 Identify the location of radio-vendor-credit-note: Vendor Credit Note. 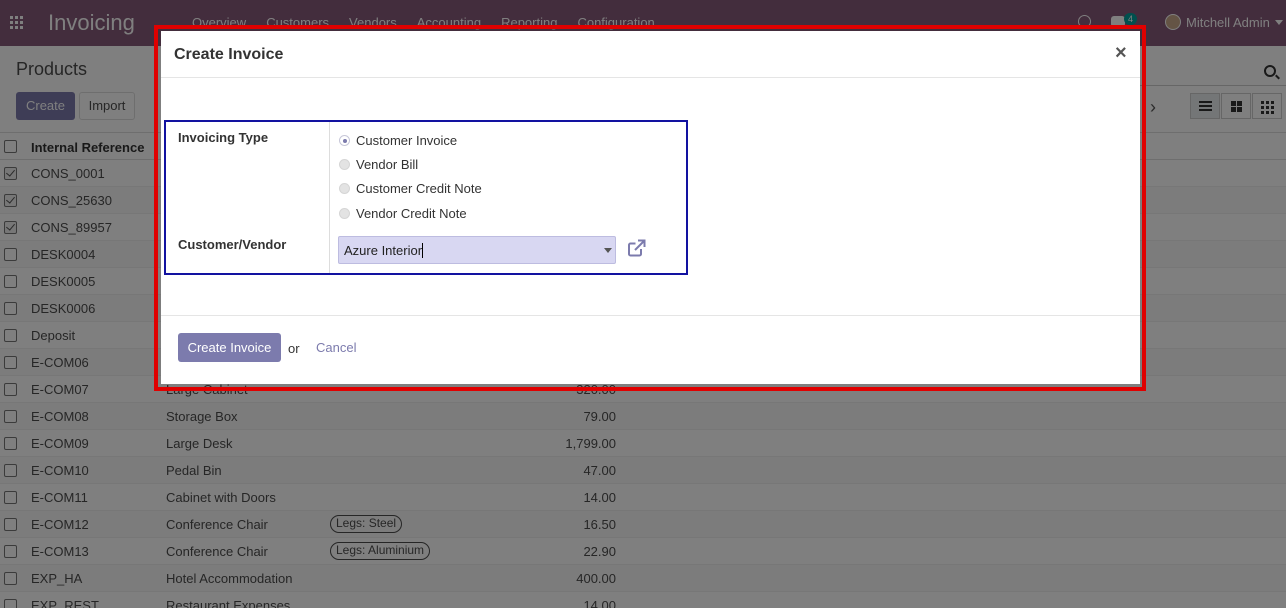
(403, 213).